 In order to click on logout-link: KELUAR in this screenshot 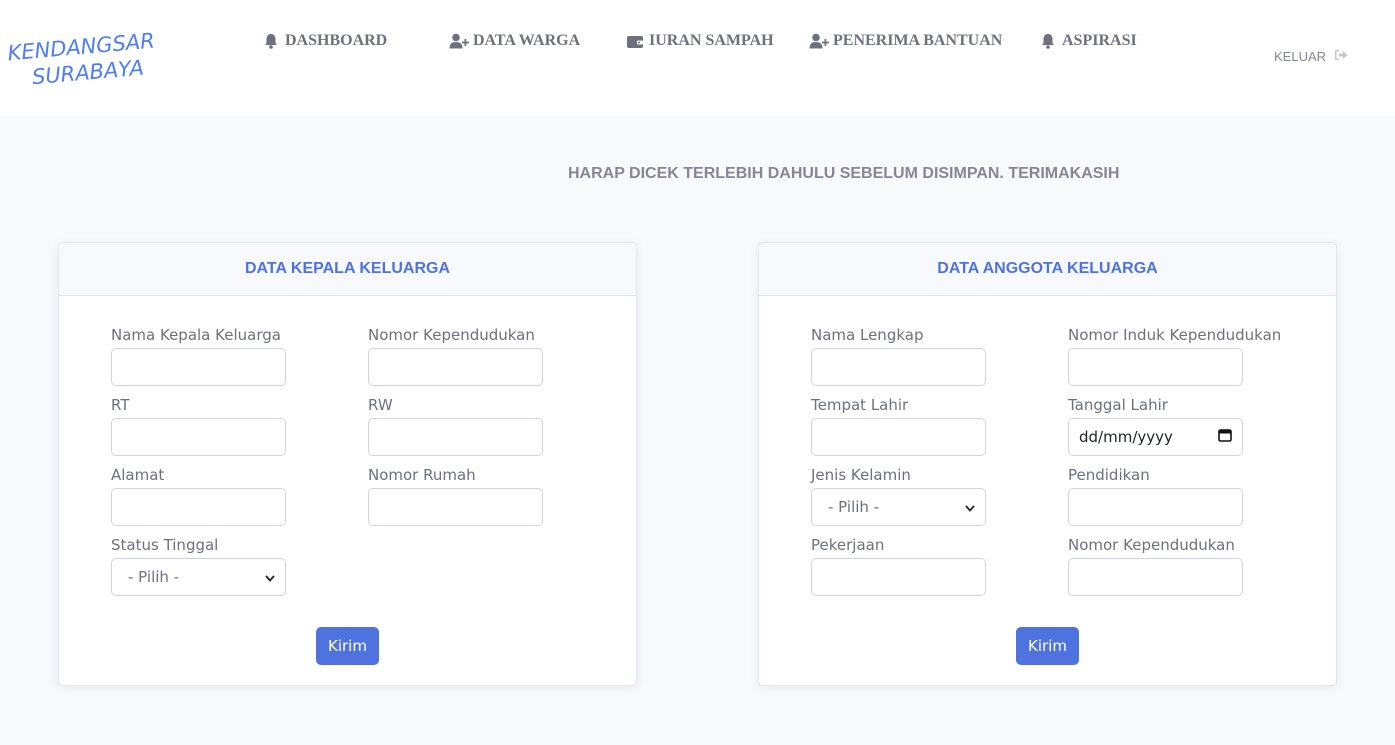, I will do `click(1311, 56)`.